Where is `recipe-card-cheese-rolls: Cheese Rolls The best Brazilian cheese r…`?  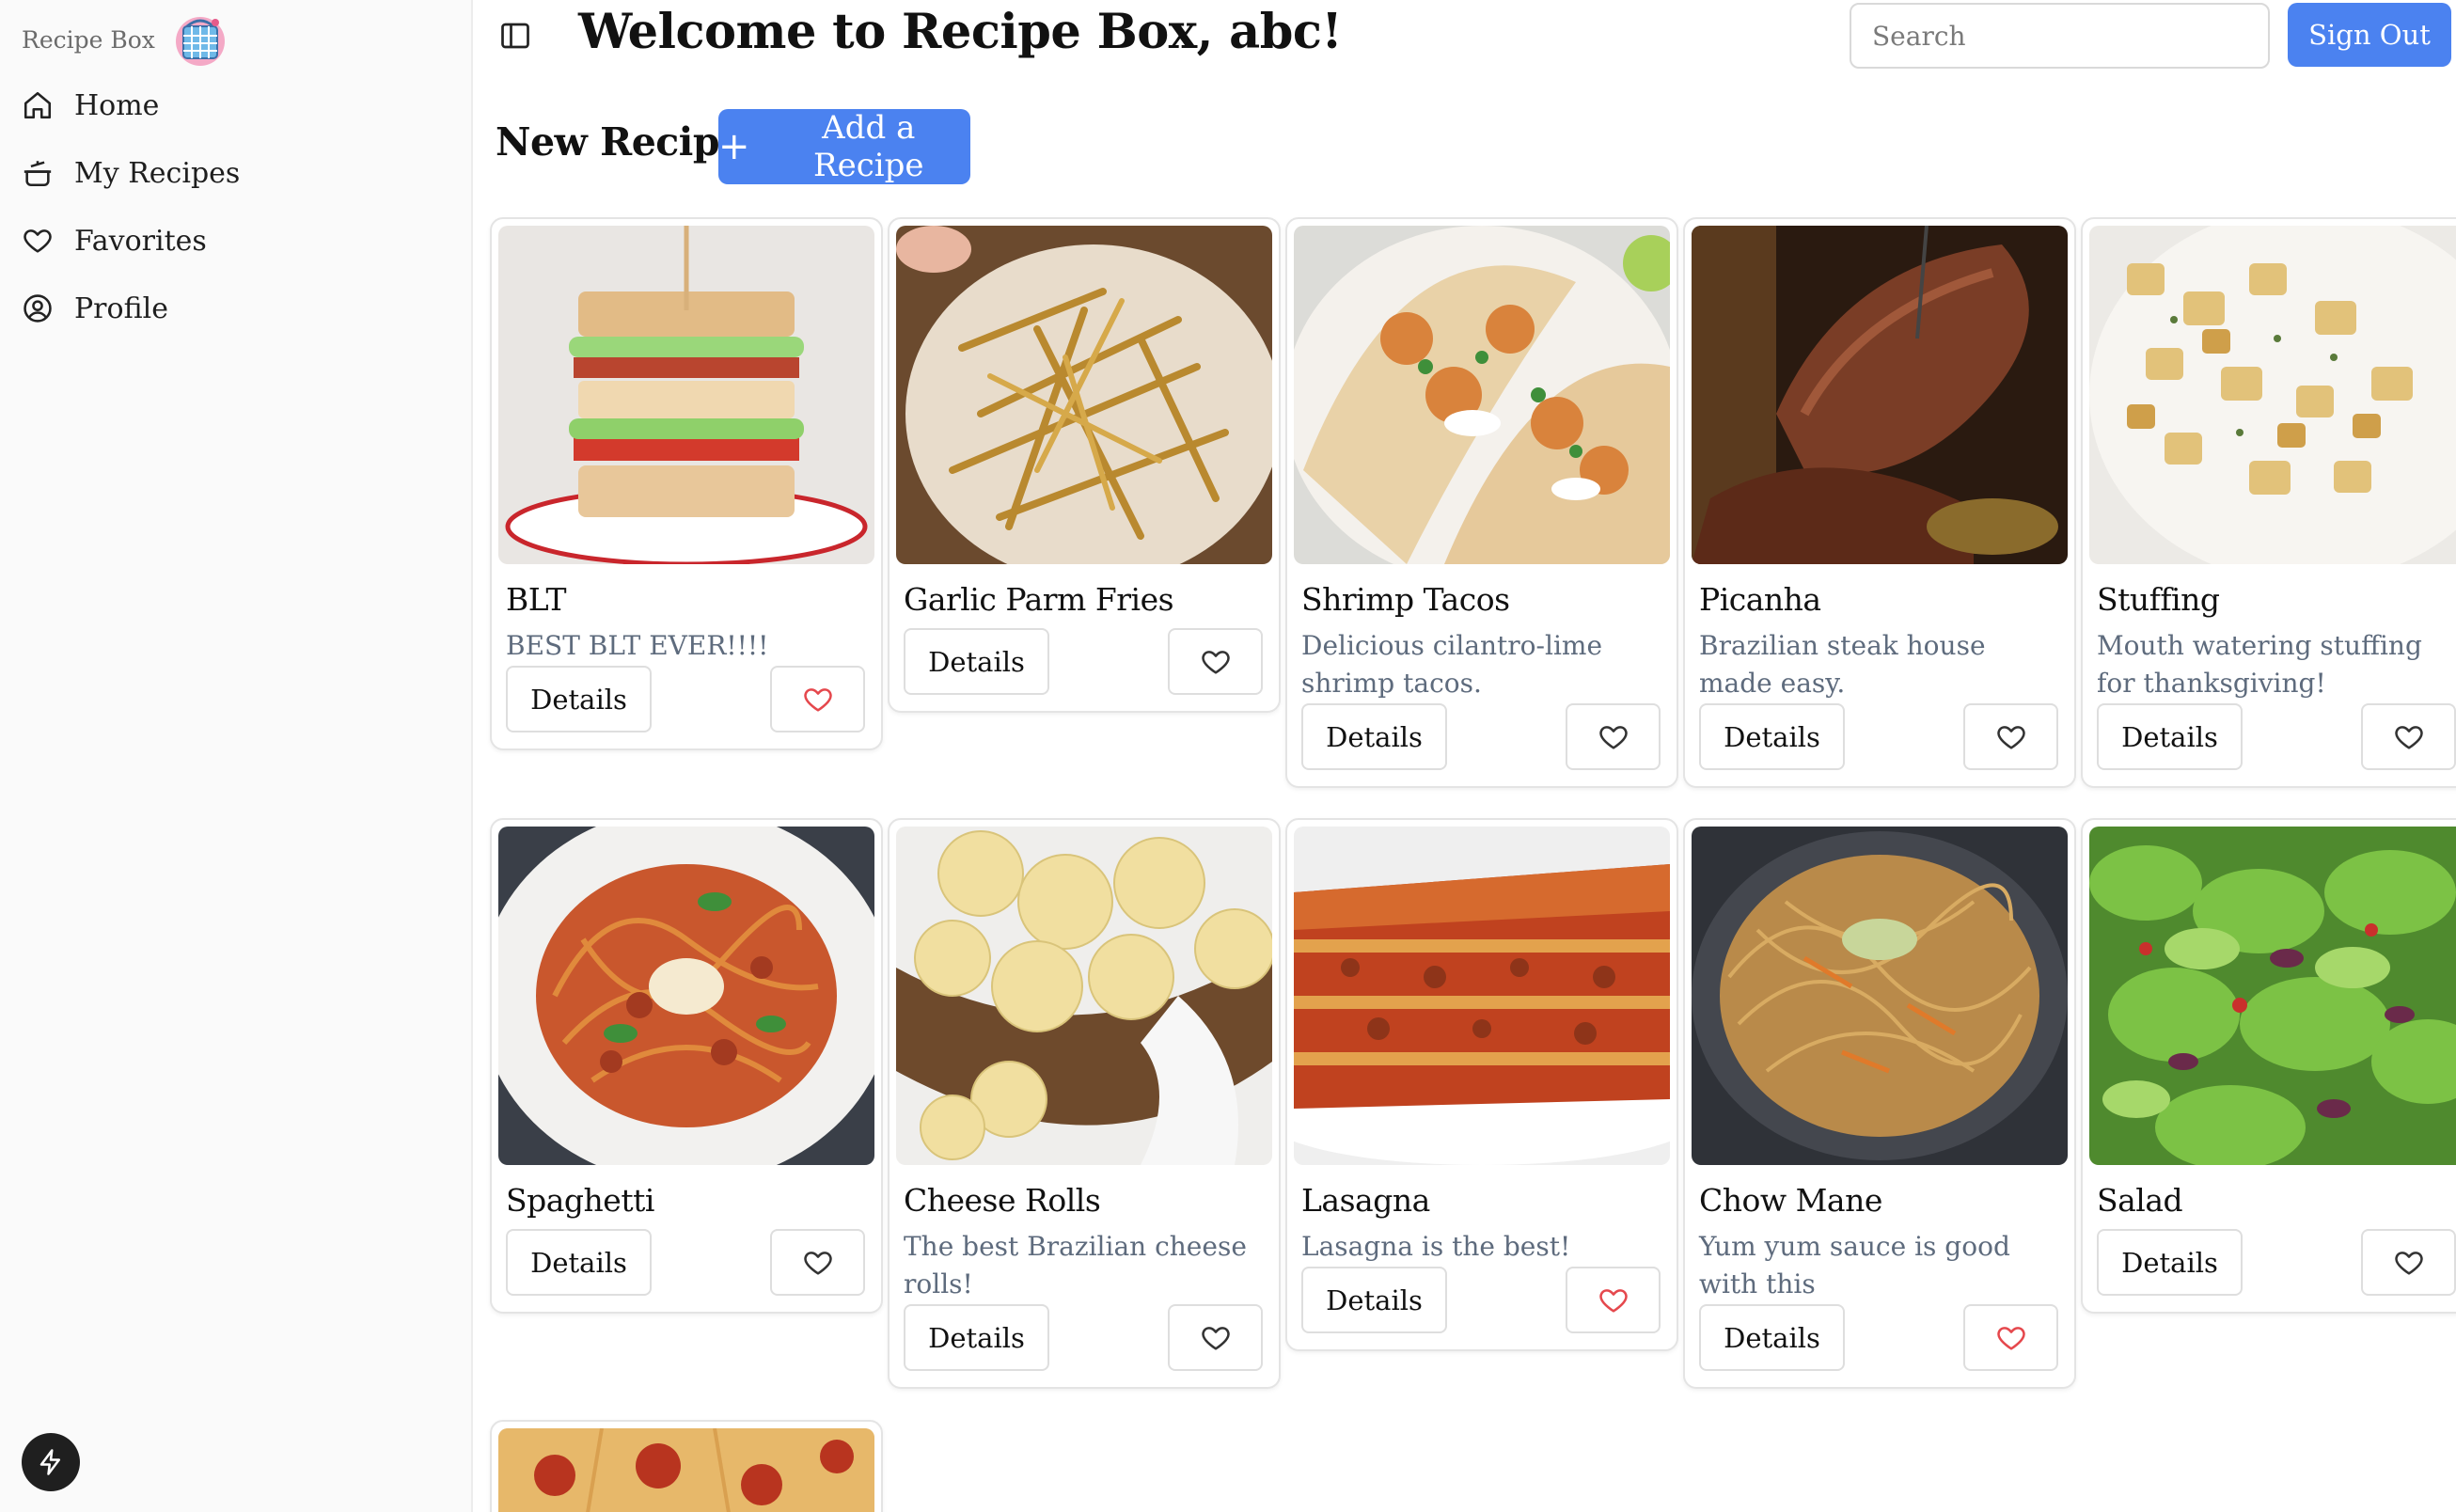
recipe-card-cheese-rolls: Cheese Rolls The best Brazilian cheese r… is located at coordinates (1084, 1103).